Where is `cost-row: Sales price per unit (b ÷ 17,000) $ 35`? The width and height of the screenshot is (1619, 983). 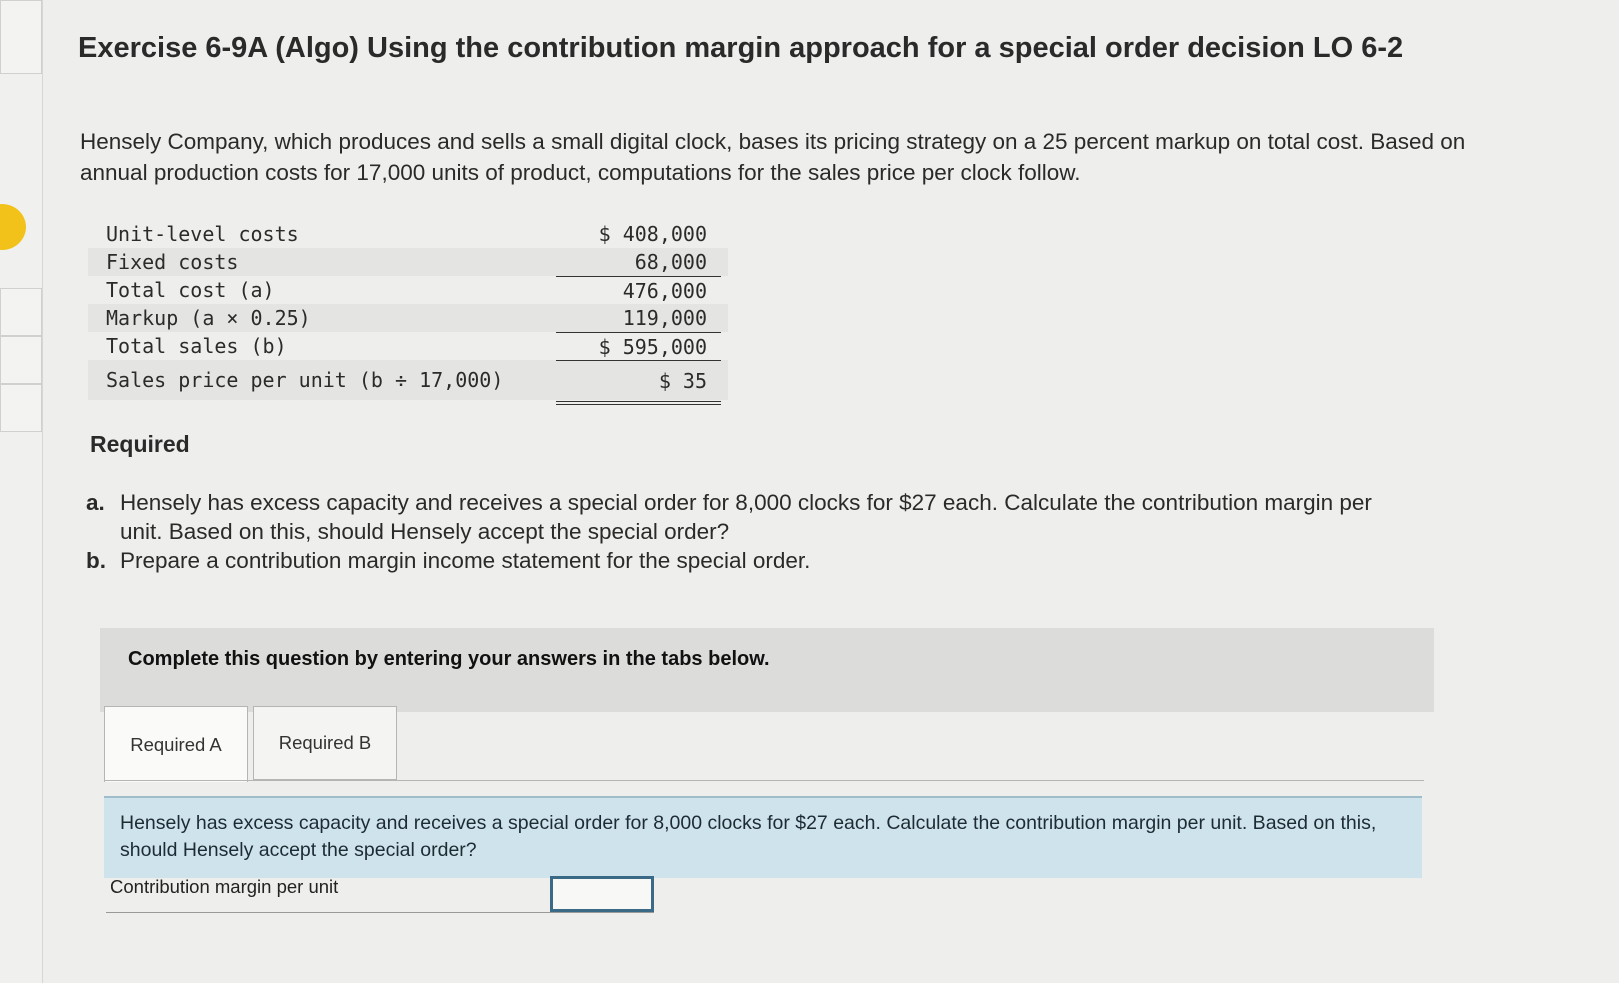 cost-row: Sales price per unit (b ÷ 17,000) $ 35 is located at coordinates (408, 382).